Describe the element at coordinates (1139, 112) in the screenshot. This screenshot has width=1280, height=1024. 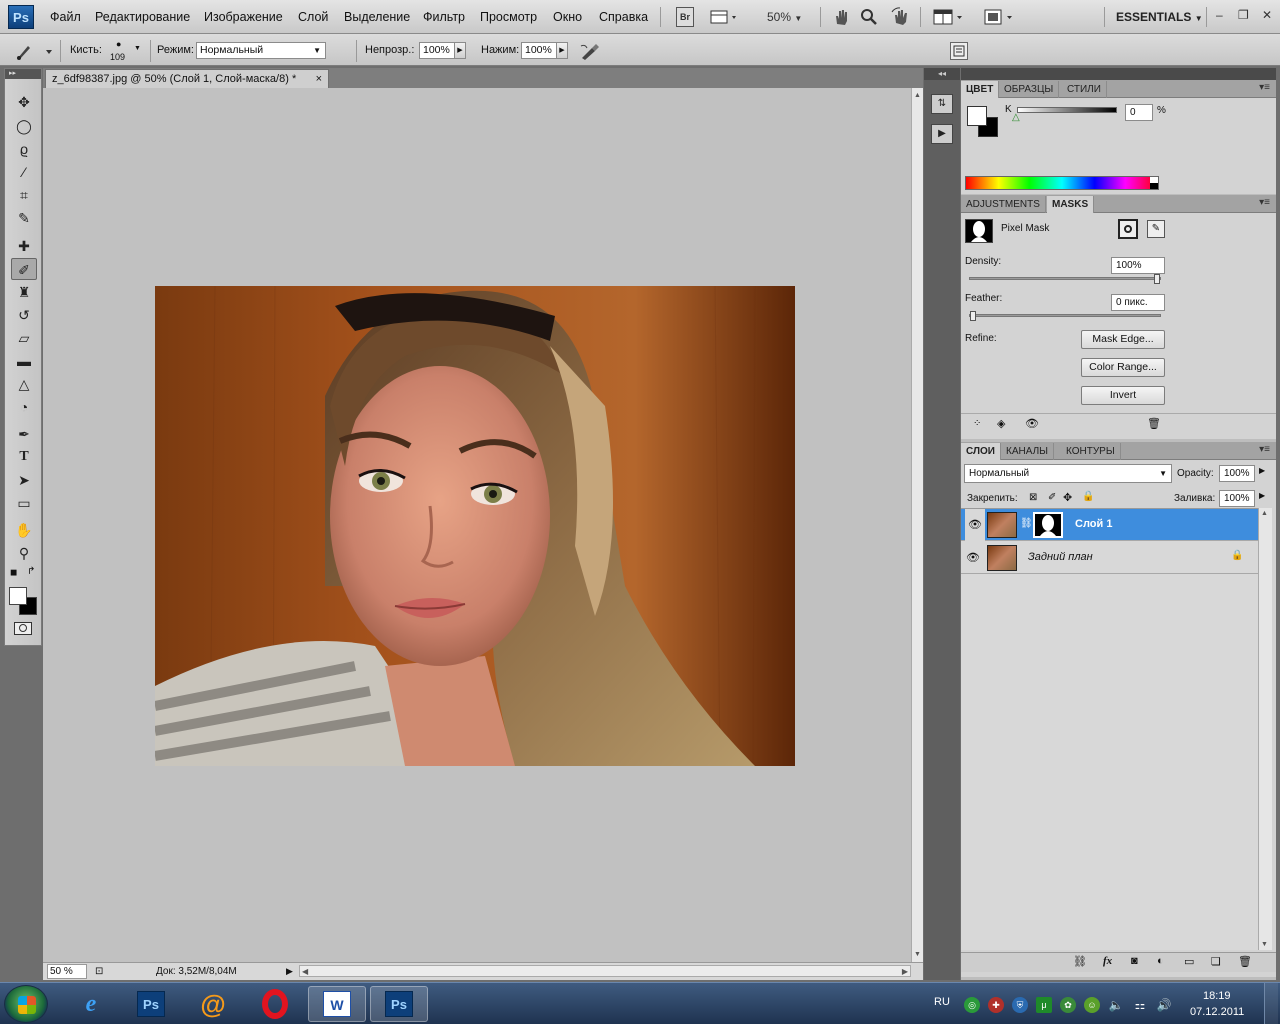
I see `channel-value-input: 0` at that location.